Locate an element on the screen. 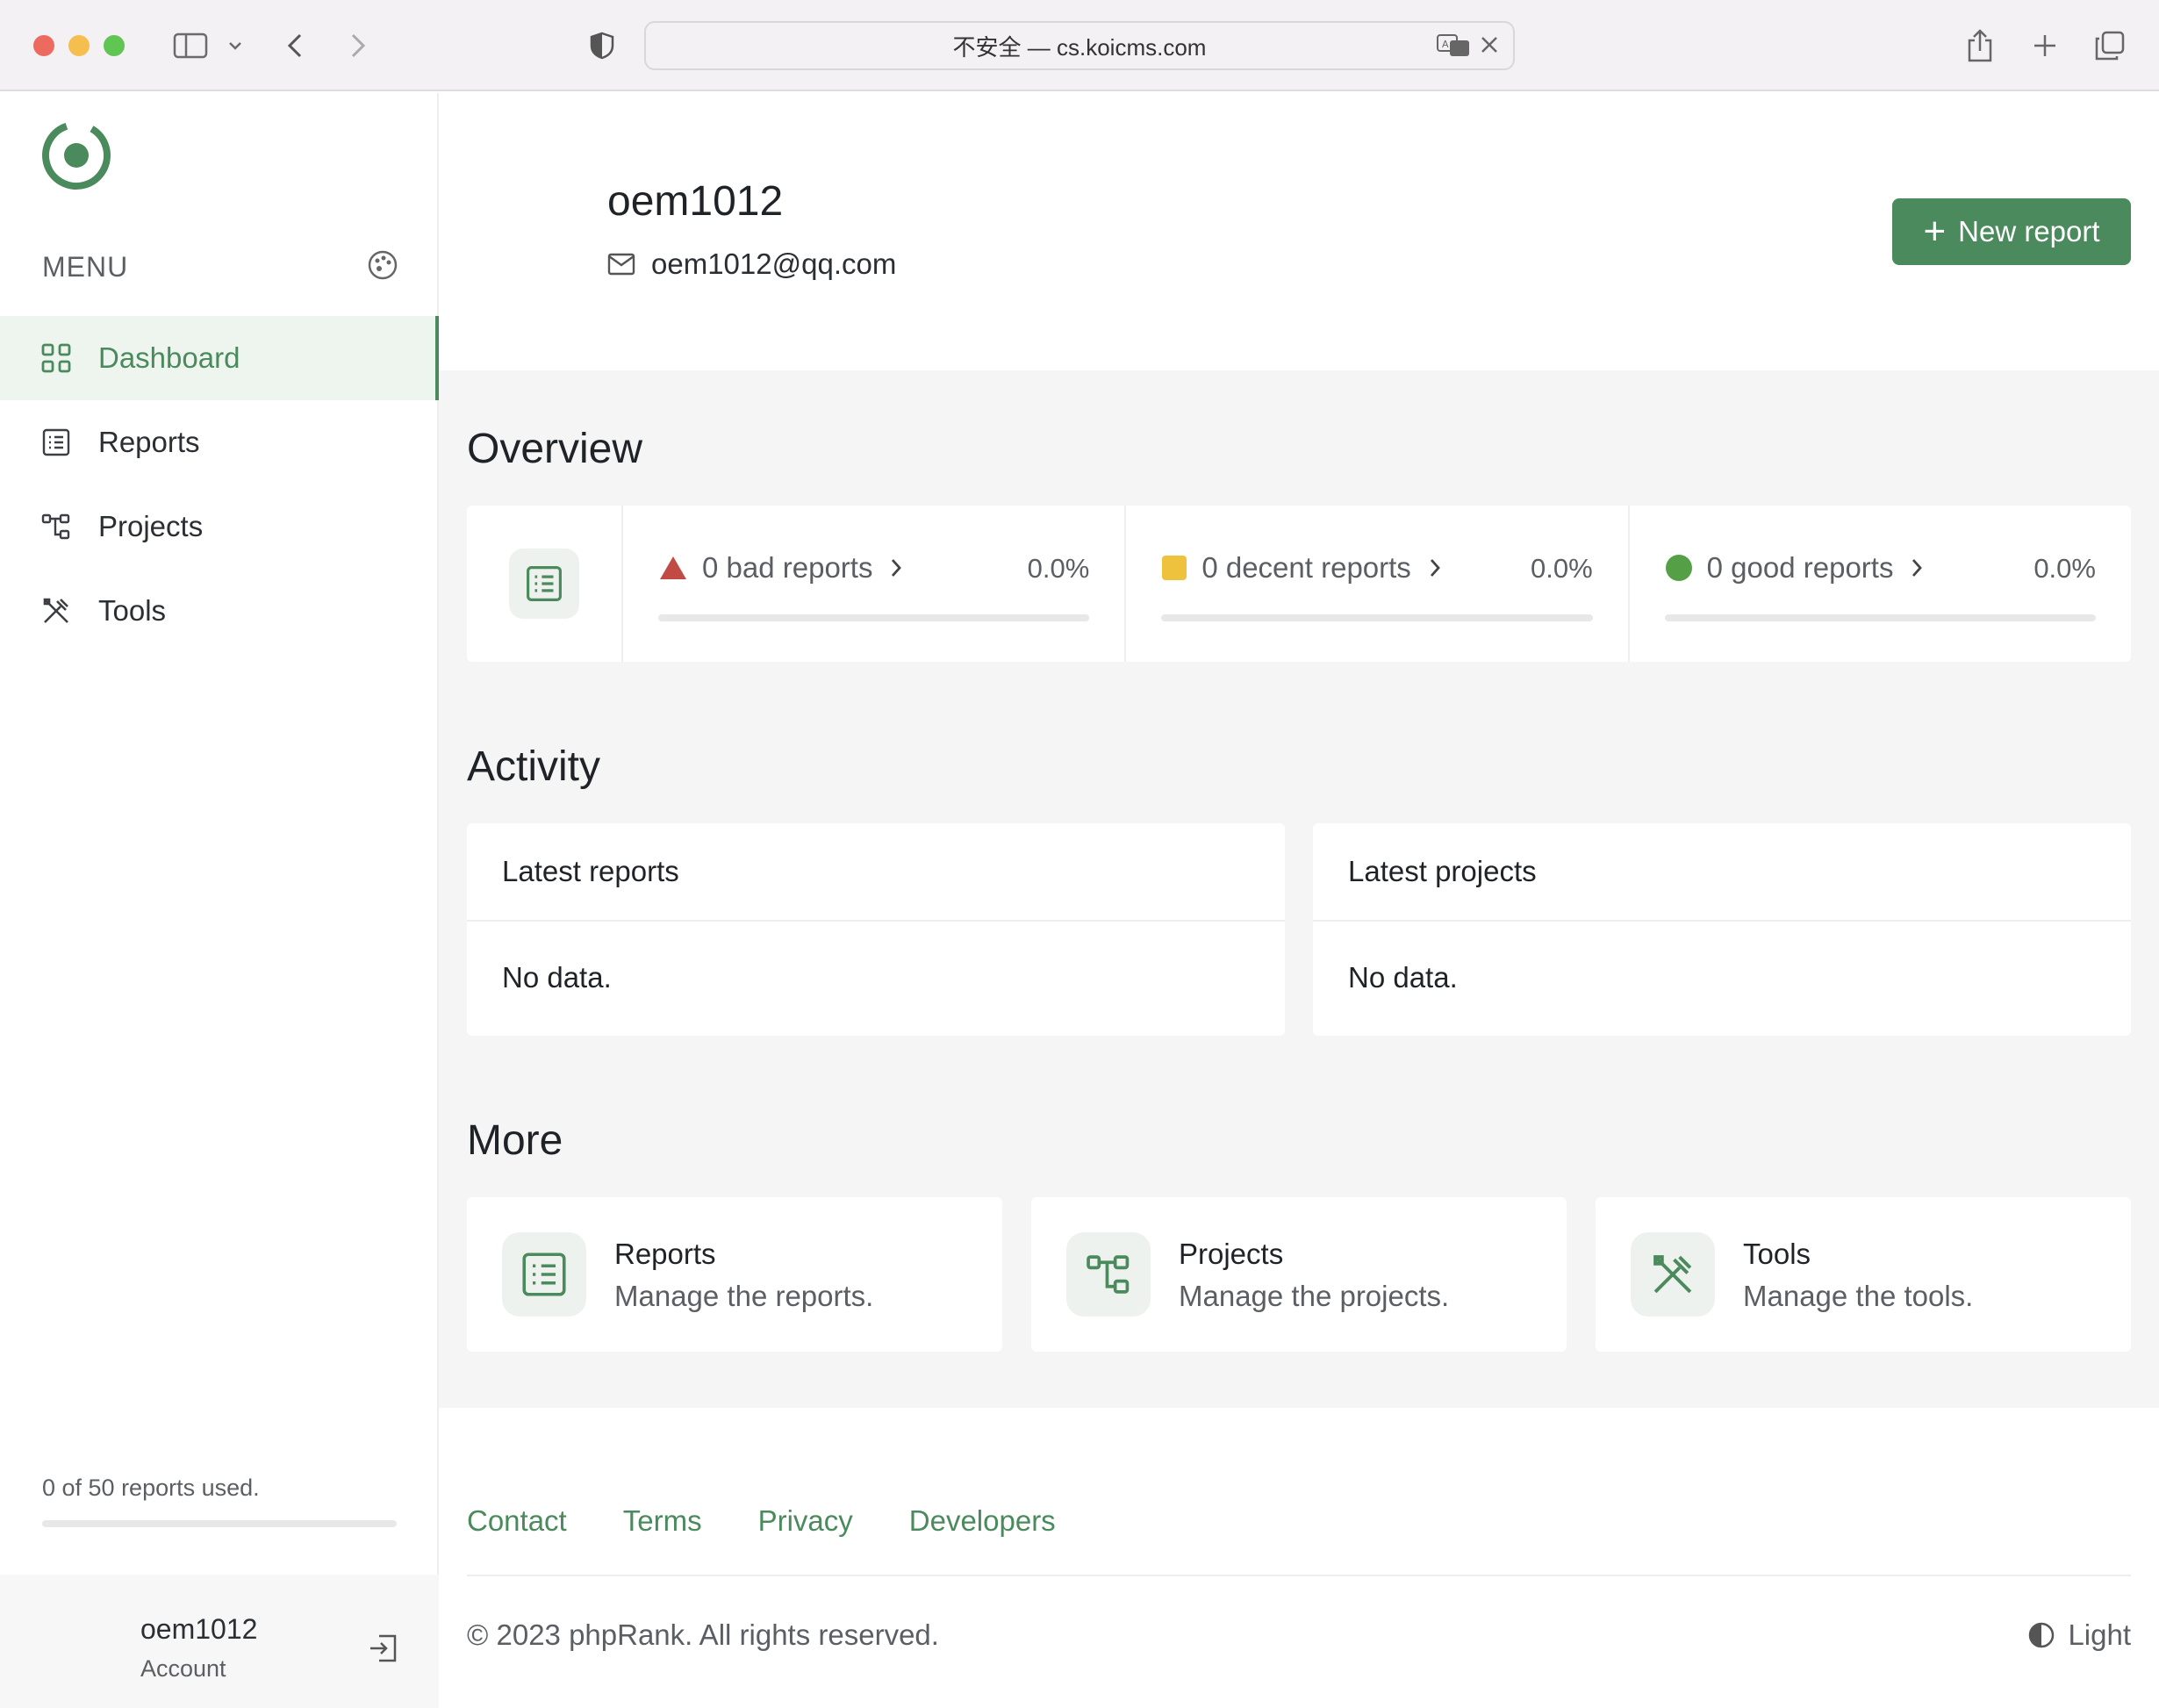 The height and width of the screenshot is (1708, 2159). more-card-projects: Projects Manage the projects. is located at coordinates (1299, 1274).